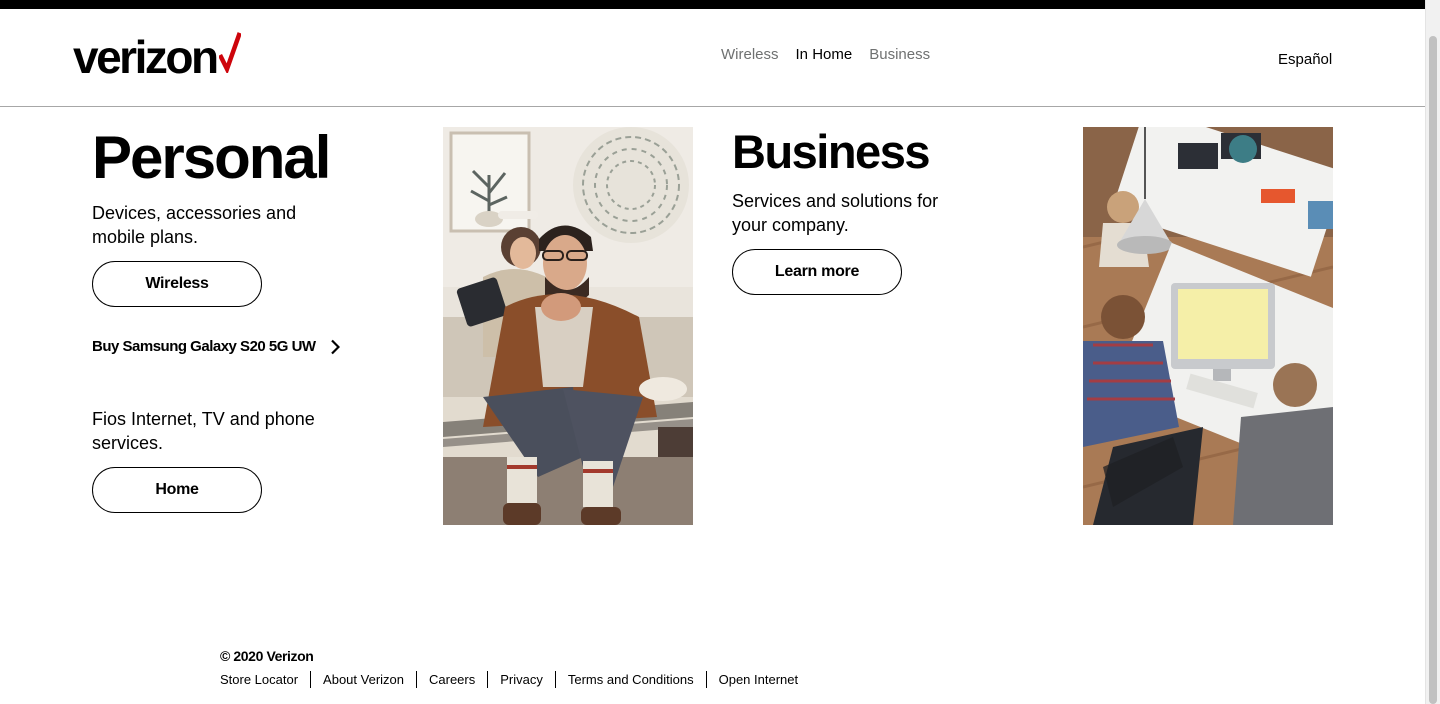 Image resolution: width=1440 pixels, height=704 pixels. What do you see at coordinates (758, 679) in the screenshot?
I see `footer-link-open-internet: Open Internet` at bounding box center [758, 679].